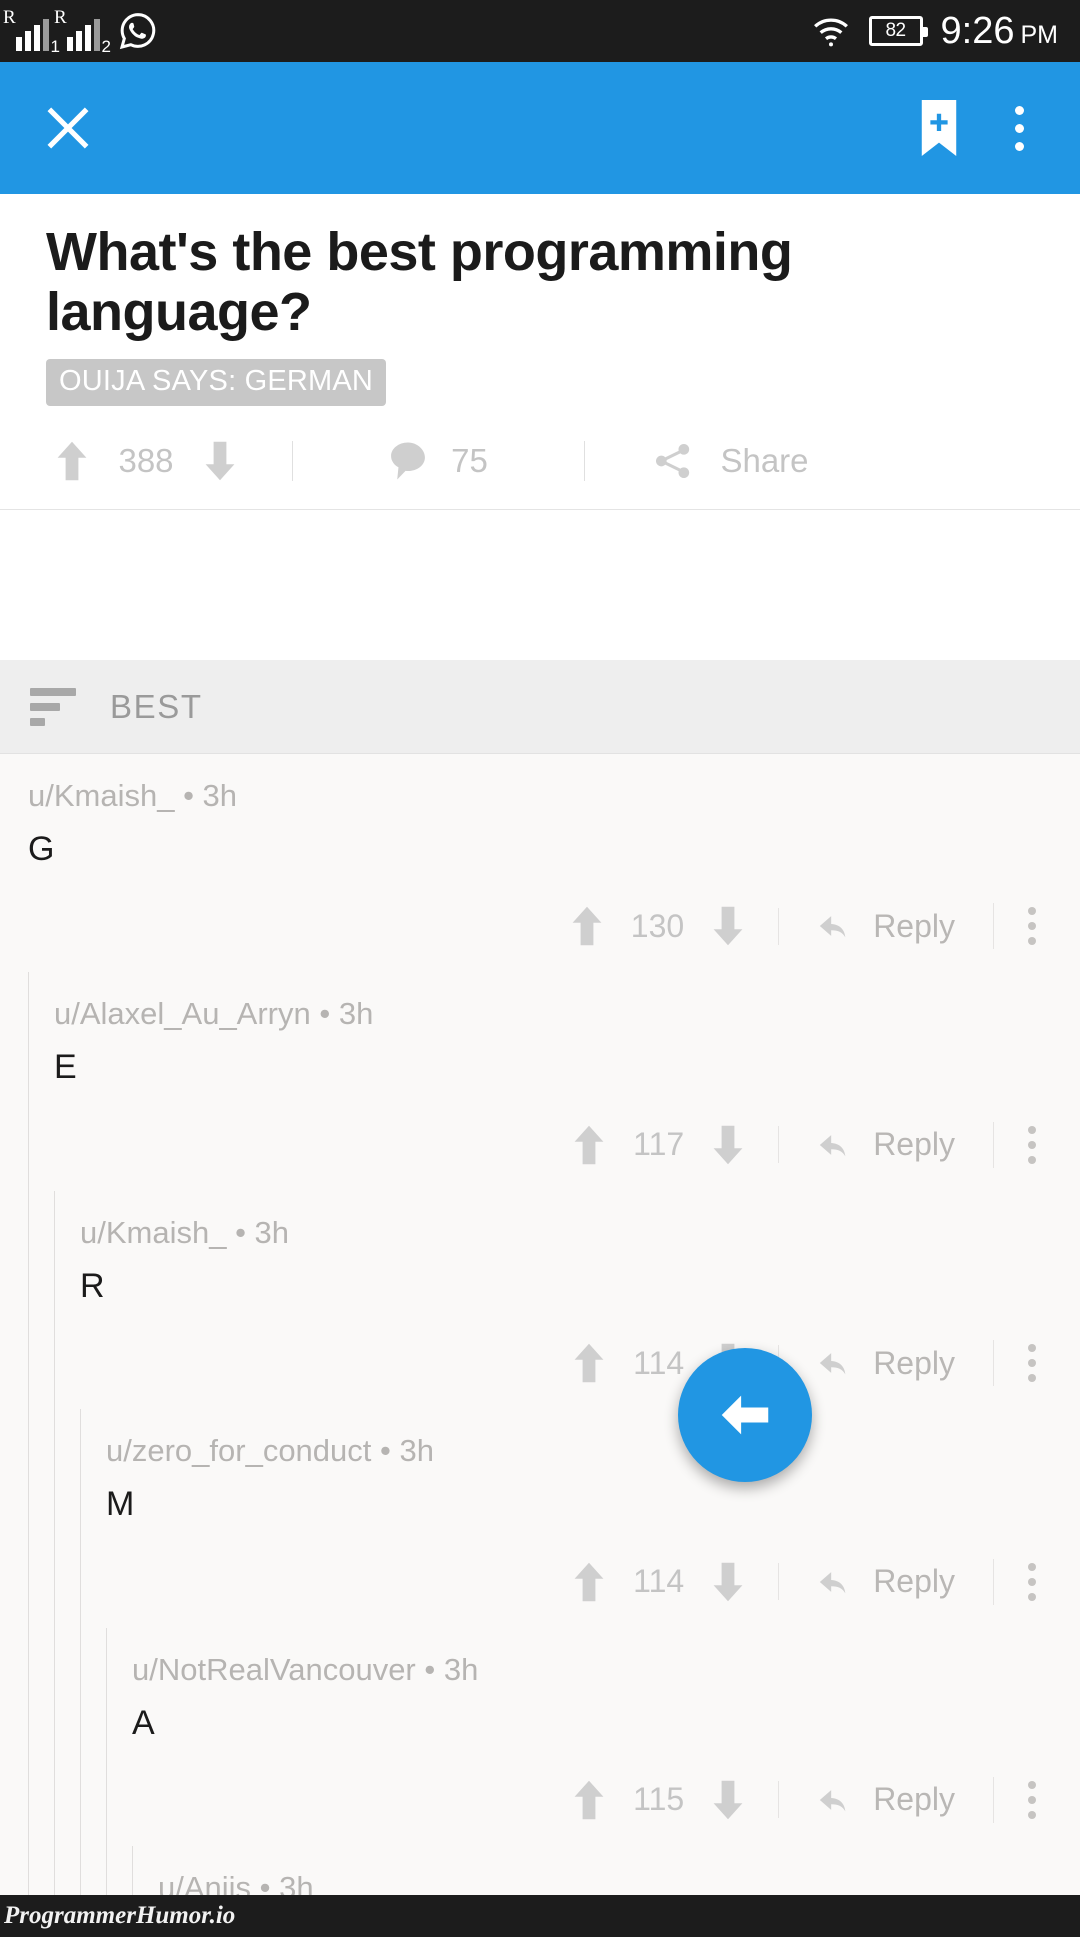  I want to click on comment-meta: u/zero_for_conduct • 3h, so click(270, 1451).